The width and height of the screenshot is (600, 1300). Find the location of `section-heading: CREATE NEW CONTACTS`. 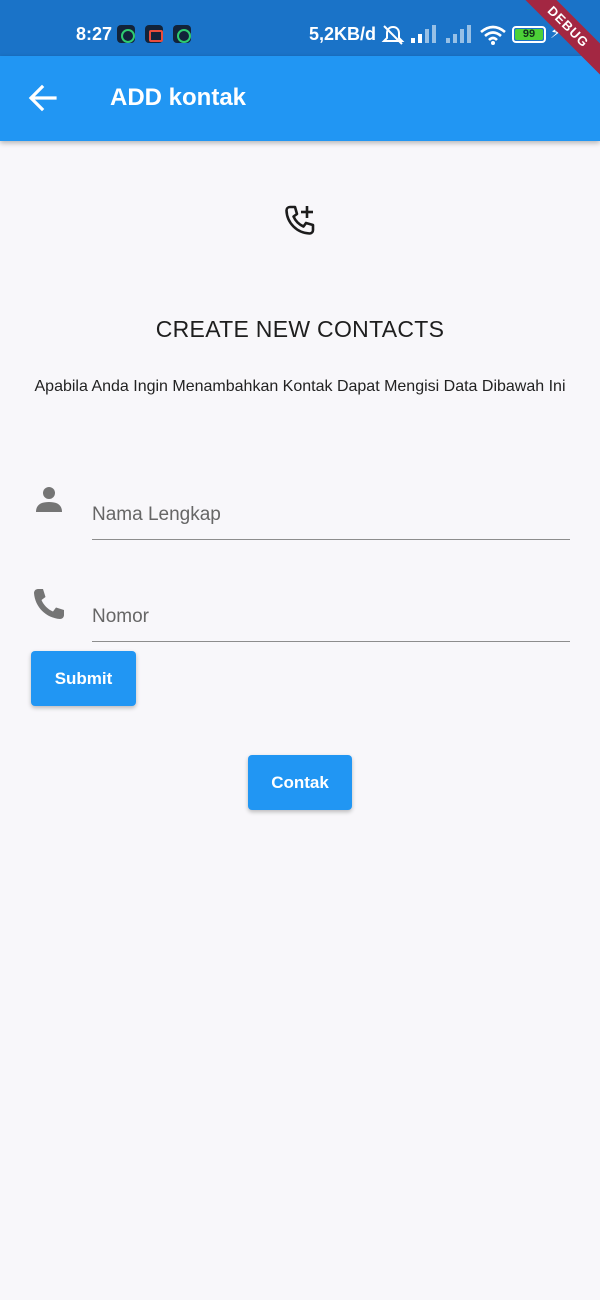

section-heading: CREATE NEW CONTACTS is located at coordinates (300, 329).